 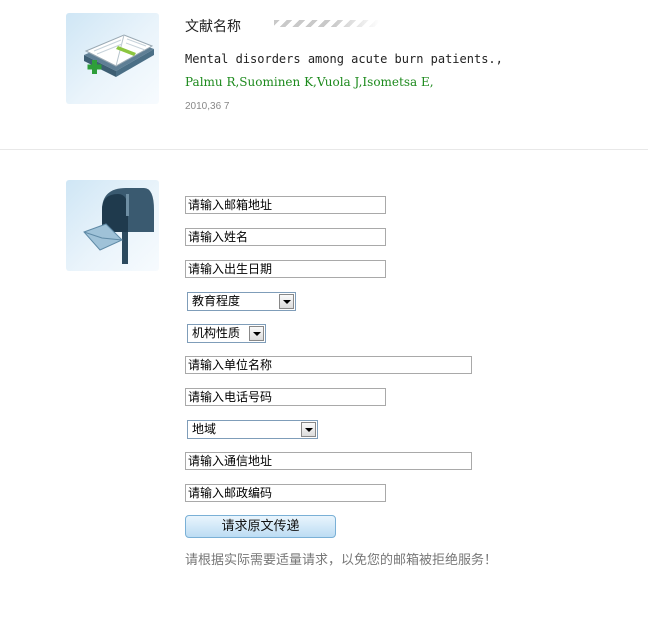 What do you see at coordinates (285, 237) in the screenshot?
I see `name-input: 请输入姓名` at bounding box center [285, 237].